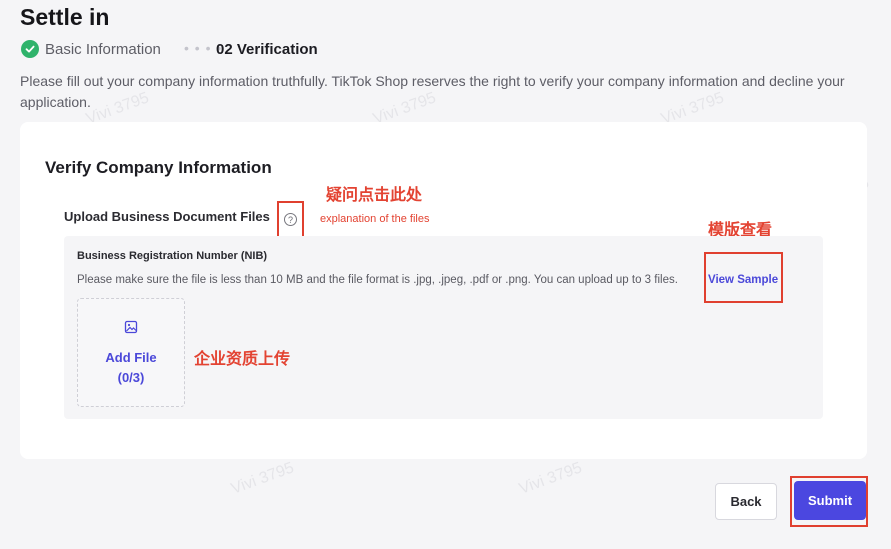 This screenshot has width=891, height=549. I want to click on document-title: Business Registration Number (NIB), so click(172, 256).